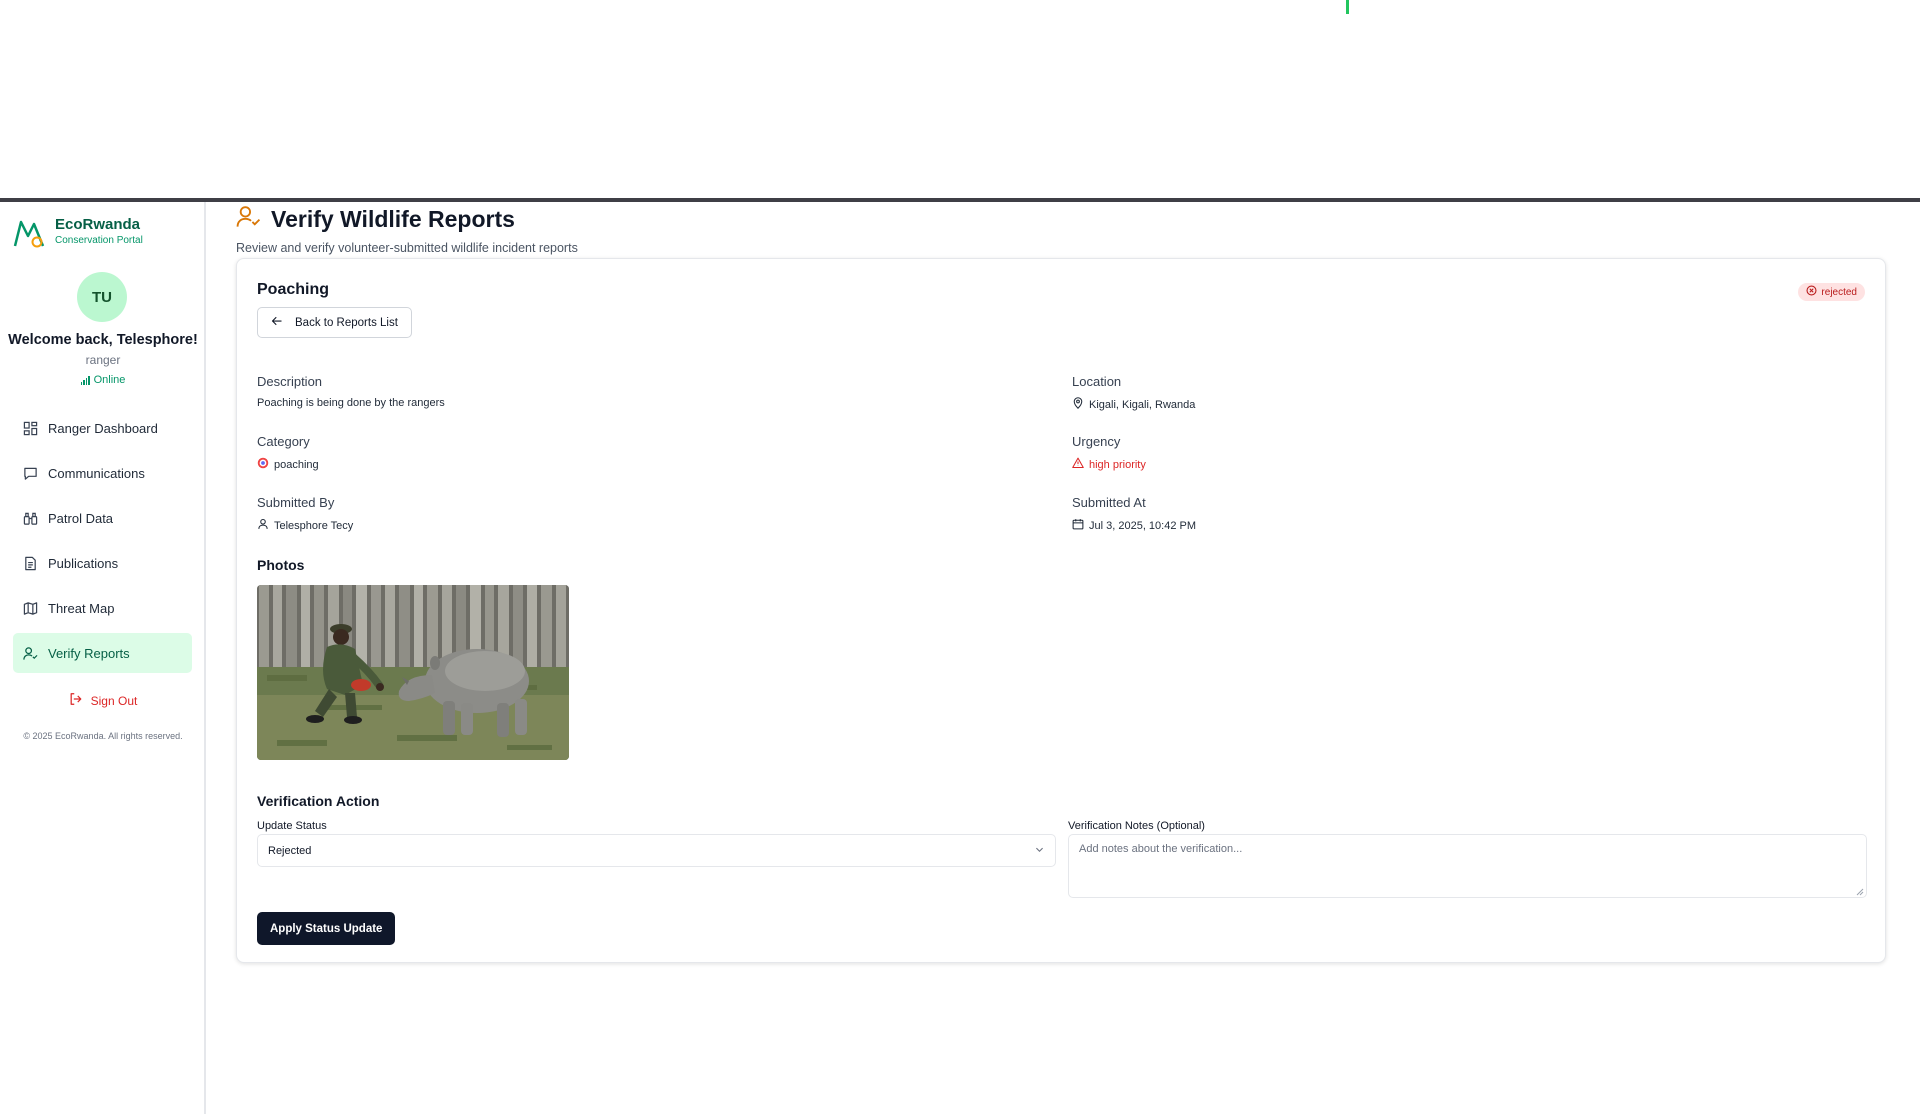 This screenshot has height=1114, width=1920. What do you see at coordinates (1839, 292) in the screenshot?
I see `status-badge-label: rejected` at bounding box center [1839, 292].